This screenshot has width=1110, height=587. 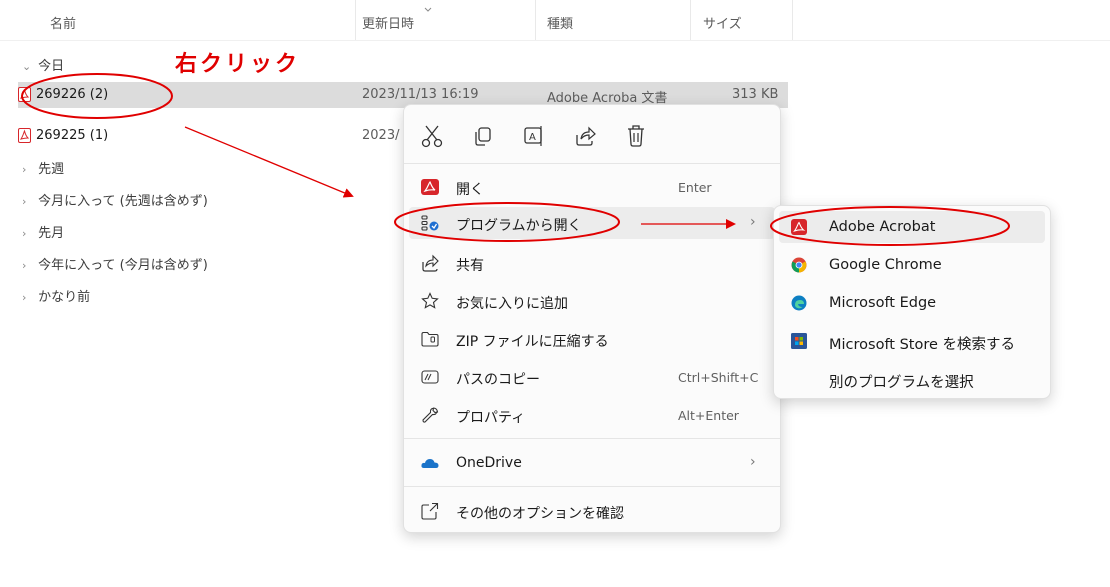 I want to click on submenu-item-label: Adobe Acrobat, so click(x=882, y=227).